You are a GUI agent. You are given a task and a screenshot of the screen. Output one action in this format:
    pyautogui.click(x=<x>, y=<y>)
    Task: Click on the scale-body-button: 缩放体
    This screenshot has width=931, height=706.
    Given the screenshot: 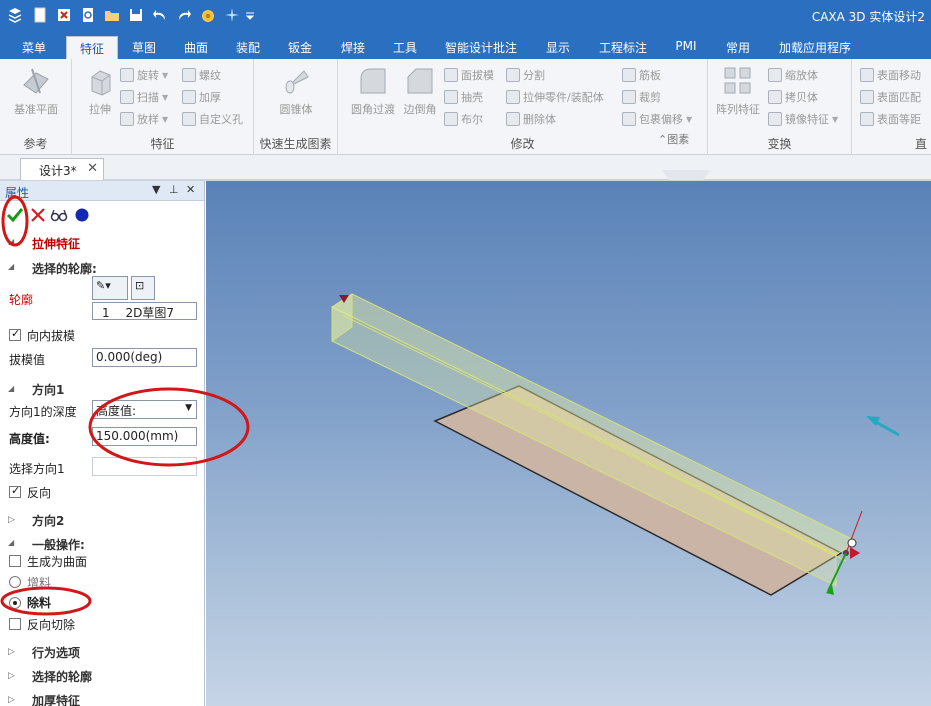 What is the action you would take?
    pyautogui.click(x=793, y=75)
    